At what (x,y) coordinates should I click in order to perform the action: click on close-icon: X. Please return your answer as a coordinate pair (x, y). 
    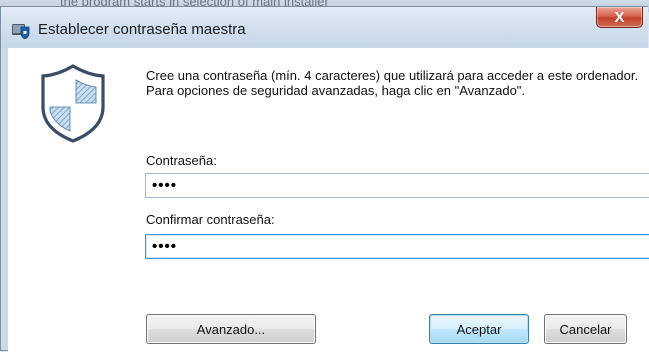
    Looking at the image, I should click on (619, 17).